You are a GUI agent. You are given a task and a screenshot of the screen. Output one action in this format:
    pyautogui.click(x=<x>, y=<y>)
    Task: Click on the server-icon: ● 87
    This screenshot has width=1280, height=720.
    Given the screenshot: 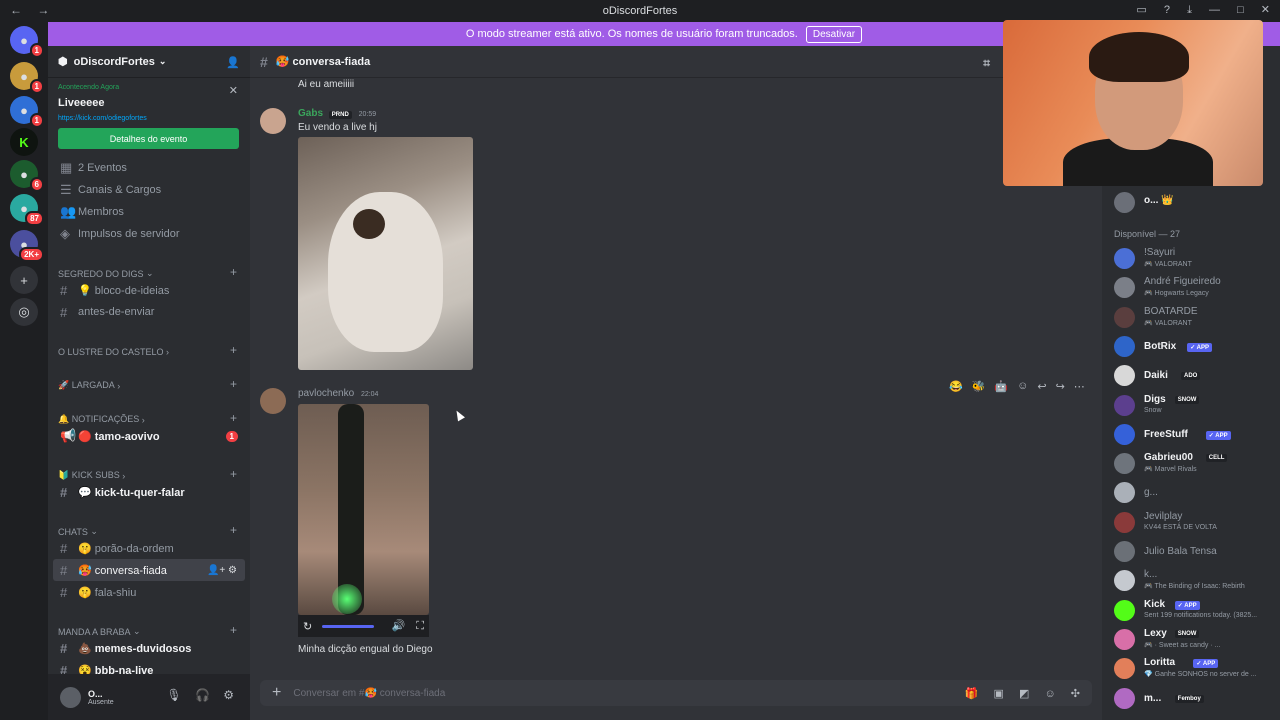 What is the action you would take?
    pyautogui.click(x=27, y=210)
    